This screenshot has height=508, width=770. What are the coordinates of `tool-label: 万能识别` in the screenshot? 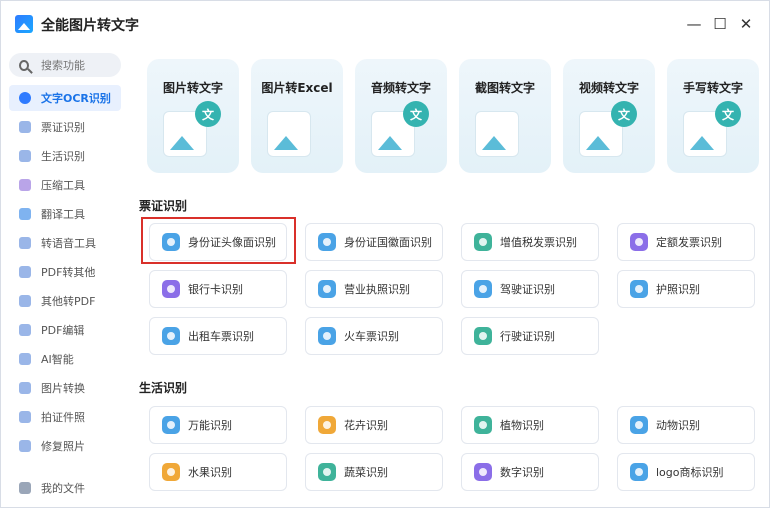 It's located at (210, 425).